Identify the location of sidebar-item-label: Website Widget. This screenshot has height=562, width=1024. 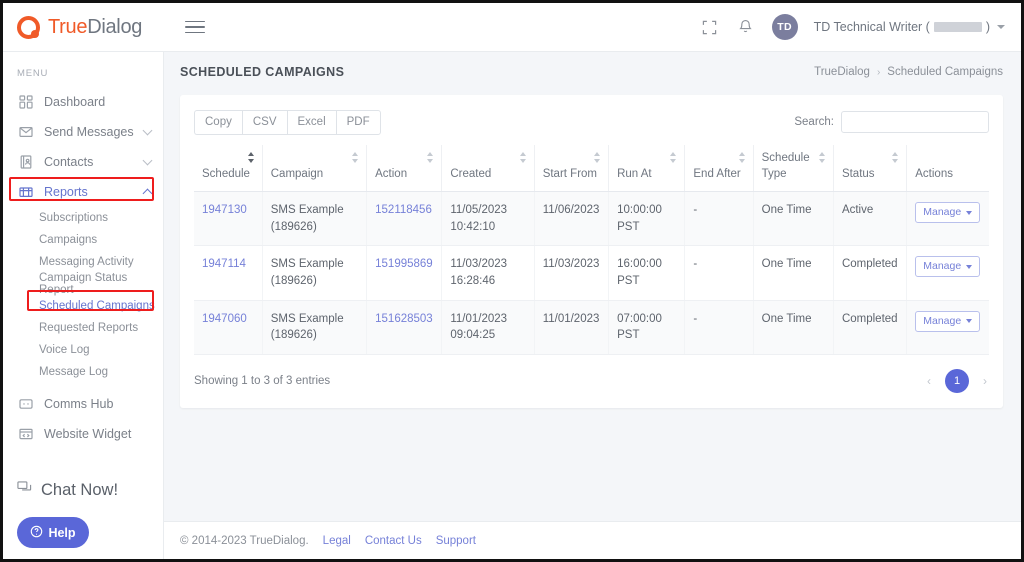
(88, 434).